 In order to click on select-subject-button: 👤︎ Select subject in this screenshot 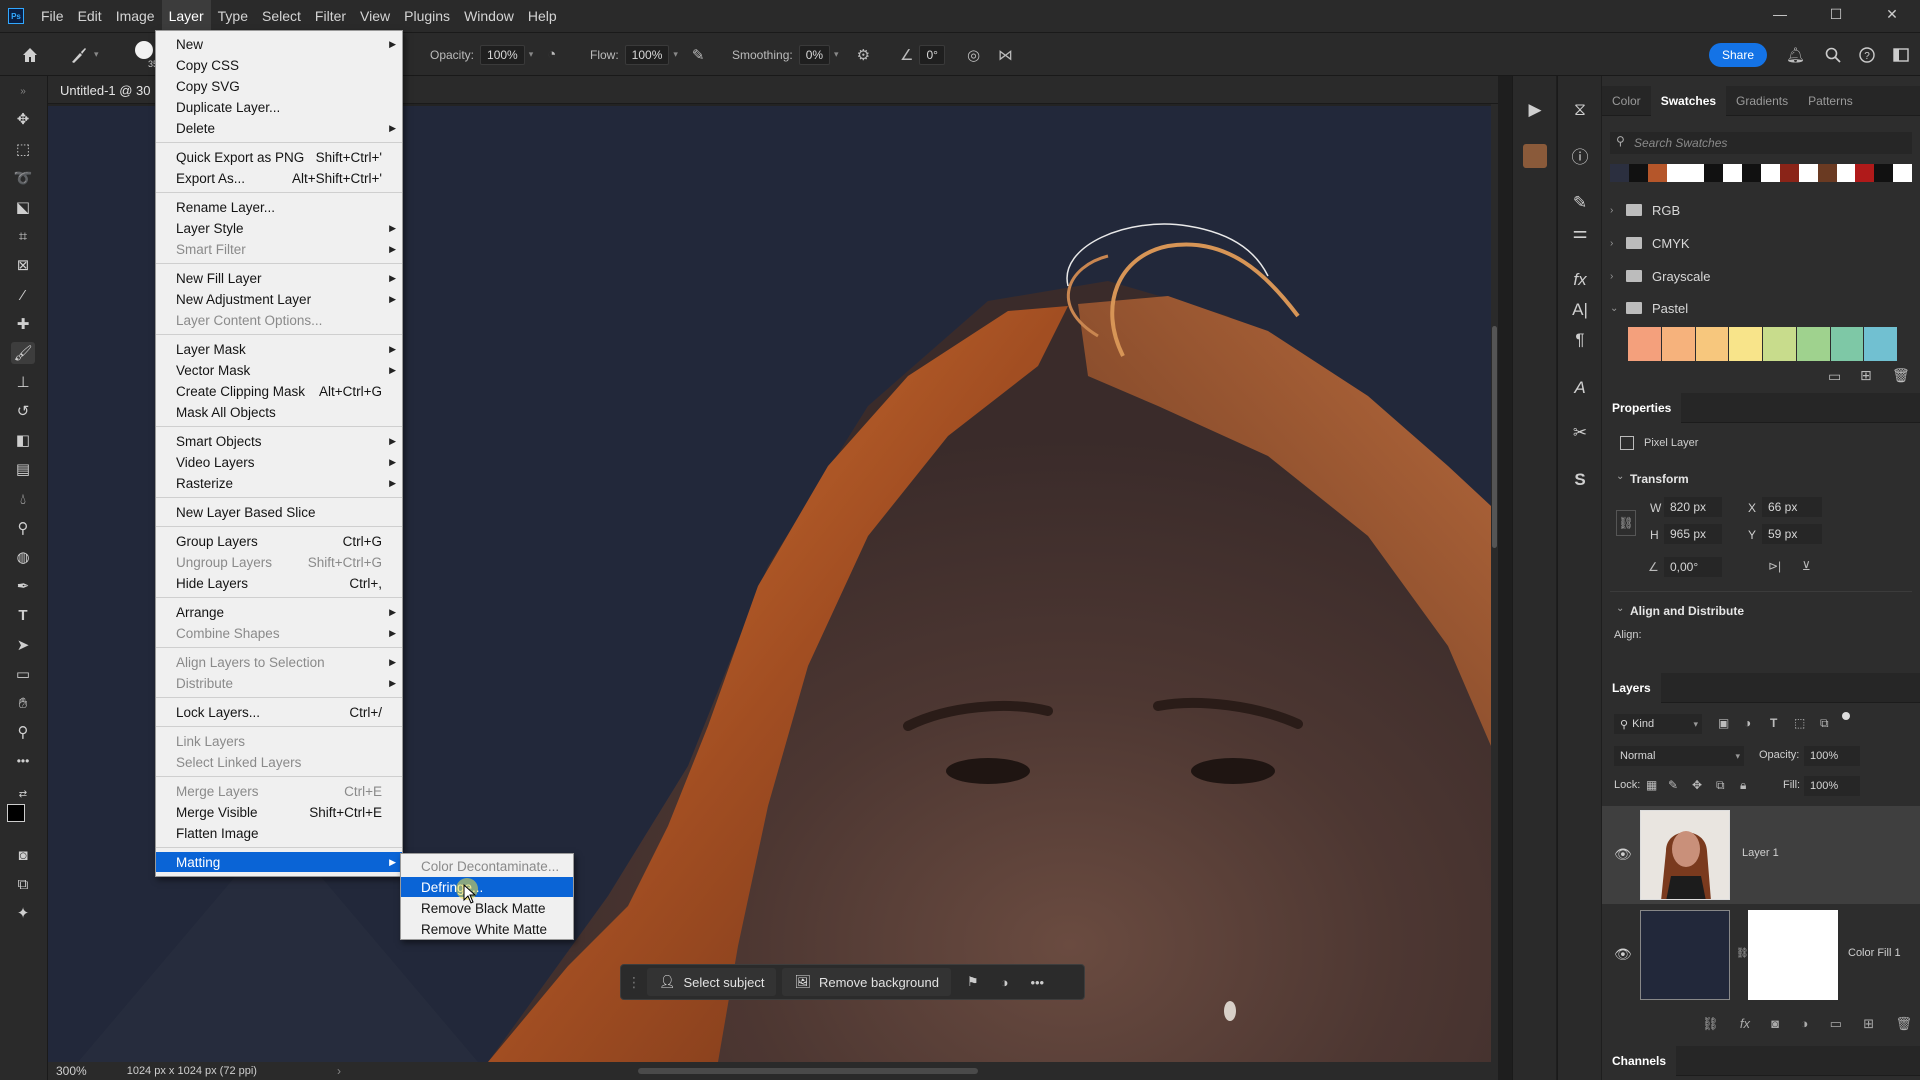, I will do `click(712, 982)`.